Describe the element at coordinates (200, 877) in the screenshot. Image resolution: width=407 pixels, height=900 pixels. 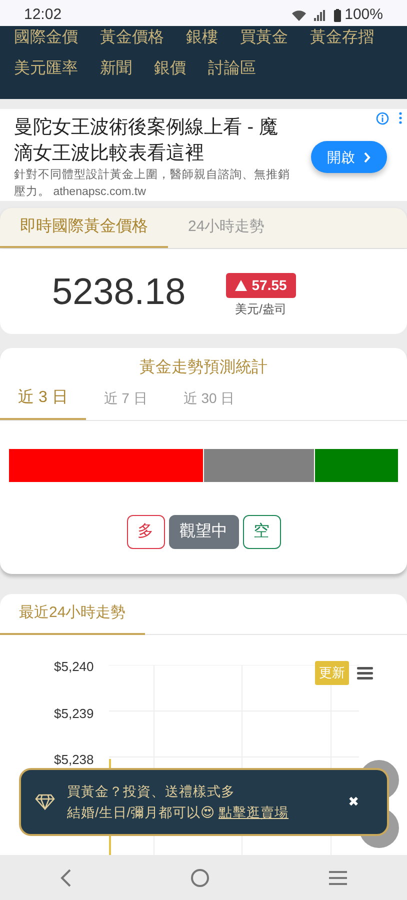
I see `home-icon` at that location.